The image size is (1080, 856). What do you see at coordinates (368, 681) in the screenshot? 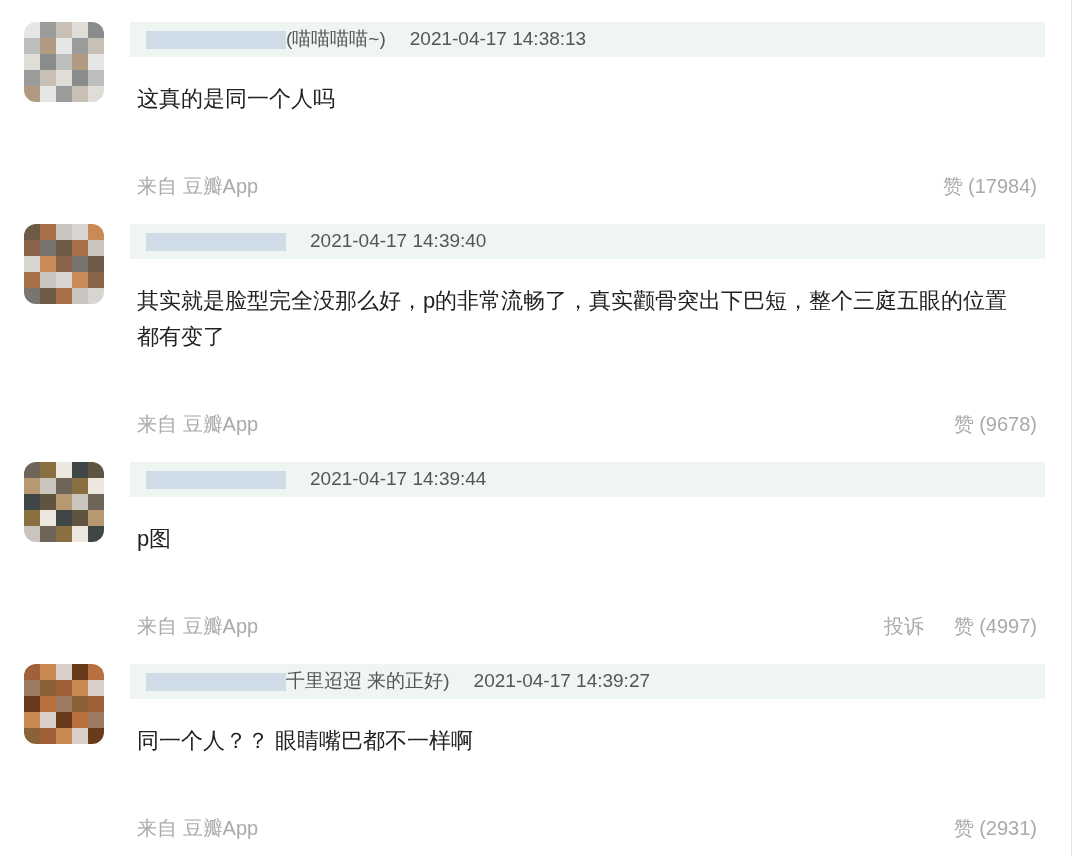
I see `username: 千里迢迢 来的正好)` at bounding box center [368, 681].